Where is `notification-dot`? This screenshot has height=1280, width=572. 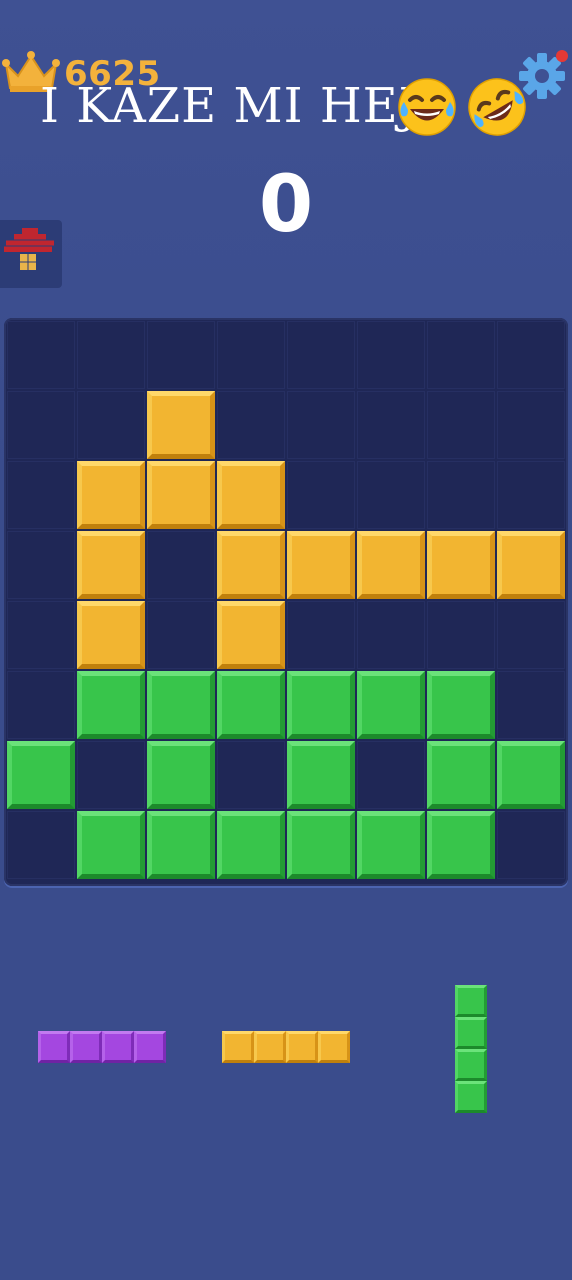
notification-dot is located at coordinates (562, 56).